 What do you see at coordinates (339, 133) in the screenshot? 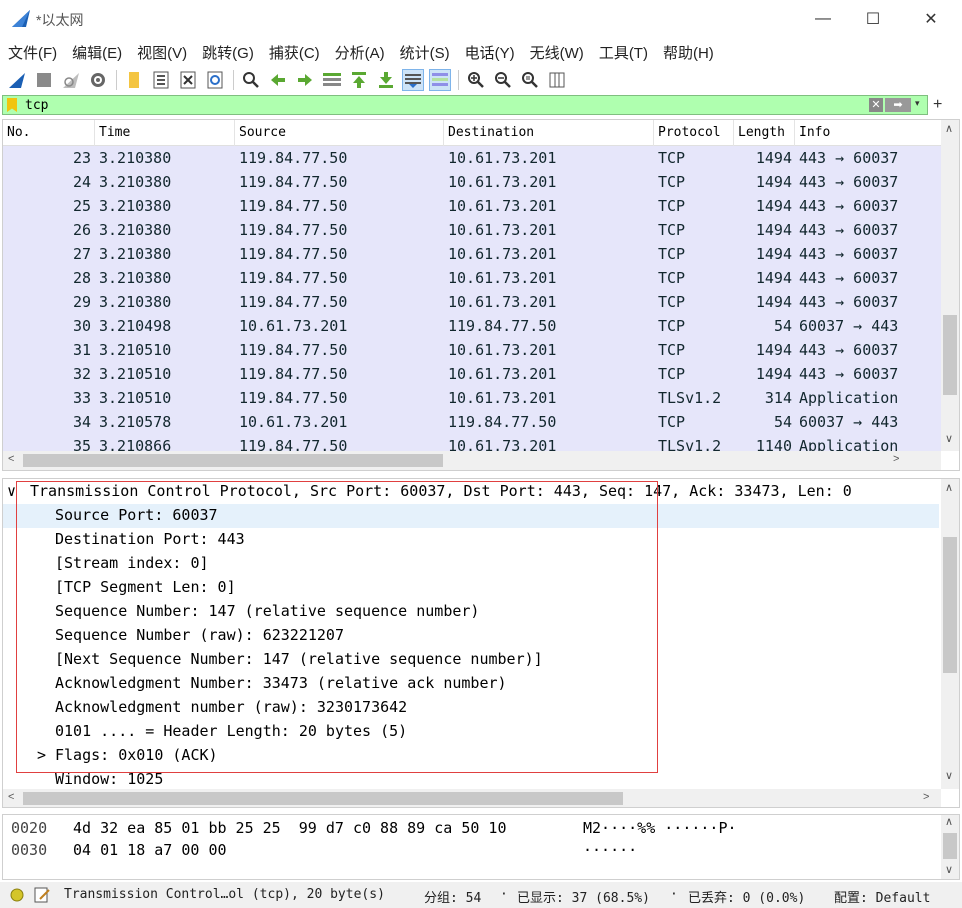
I see `column-header-source: Source` at bounding box center [339, 133].